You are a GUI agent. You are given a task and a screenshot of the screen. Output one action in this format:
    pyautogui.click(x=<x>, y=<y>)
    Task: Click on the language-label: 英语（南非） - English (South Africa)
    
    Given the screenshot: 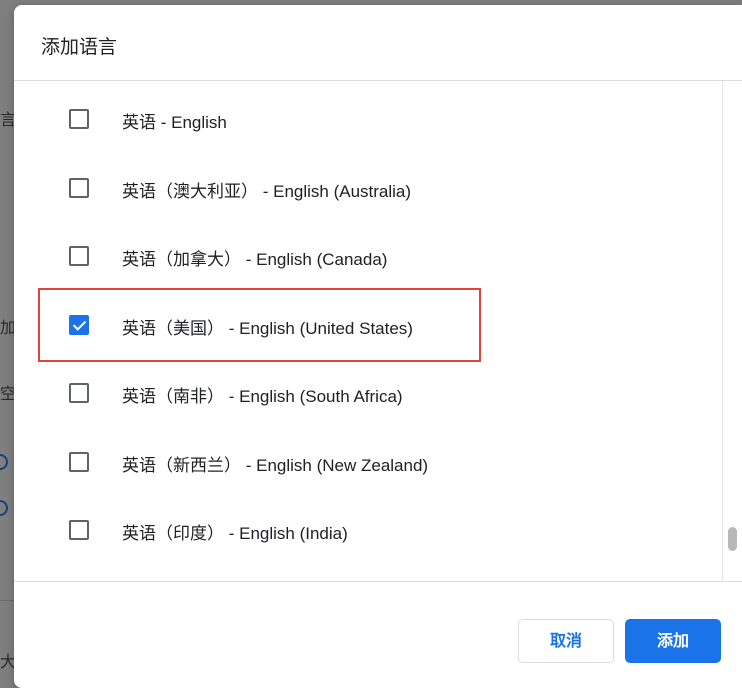 What is the action you would take?
    pyautogui.click(x=262, y=396)
    